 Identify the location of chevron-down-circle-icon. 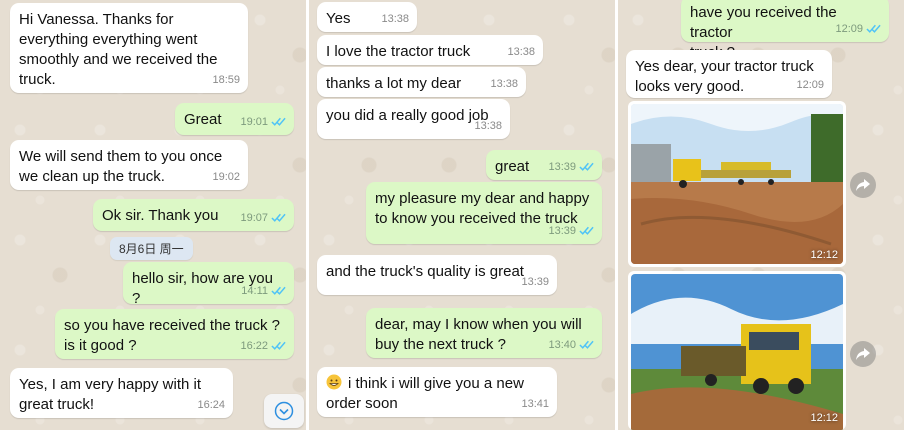
(284, 411).